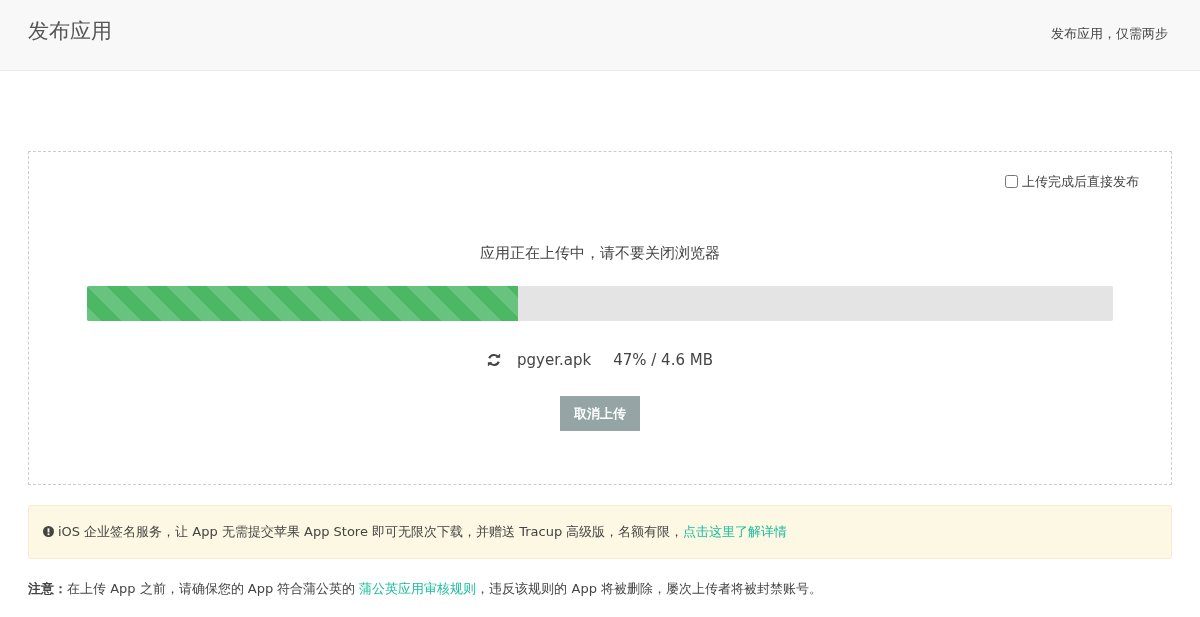 Image resolution: width=1200 pixels, height=617 pixels. Describe the element at coordinates (554, 360) in the screenshot. I see `file-name: pgyer.apk` at that location.